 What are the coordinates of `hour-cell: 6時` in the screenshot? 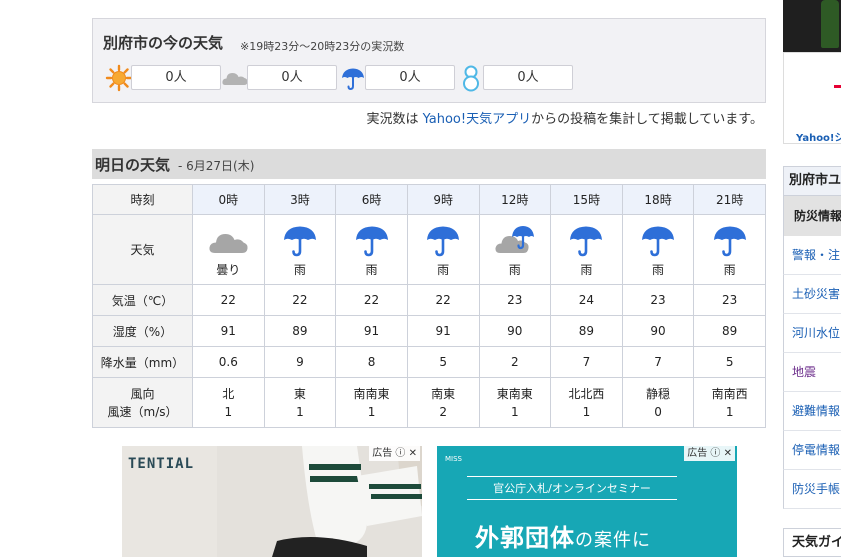 It's located at (371, 199).